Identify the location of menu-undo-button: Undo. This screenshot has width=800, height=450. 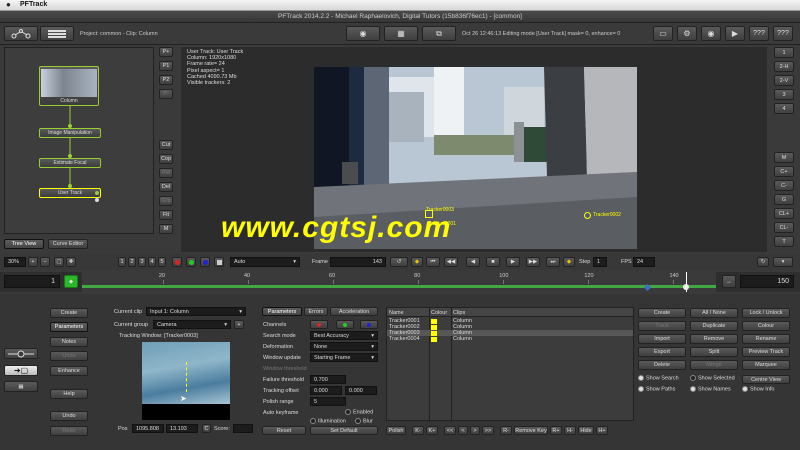
(69, 416).